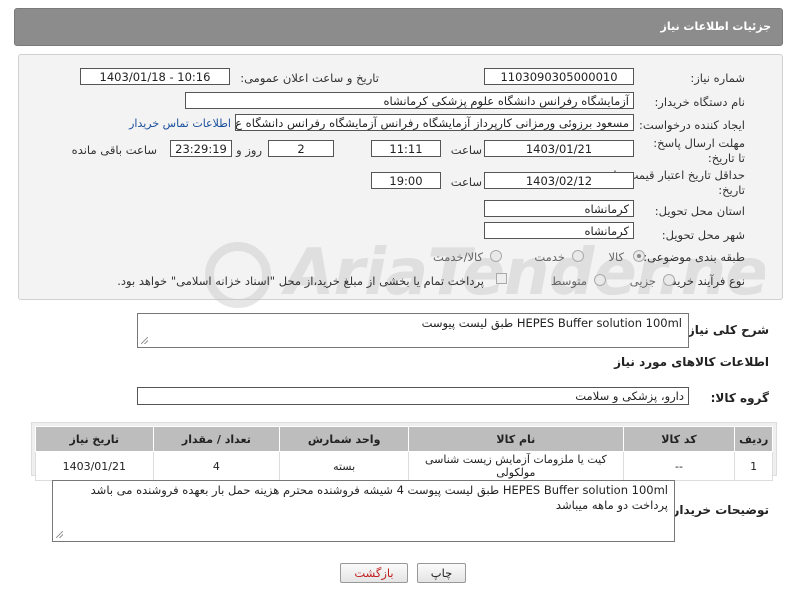 Image resolution: width=789 pixels, height=598 pixels. What do you see at coordinates (568, 281) in the screenshot?
I see `process-medium-label: متوسط` at bounding box center [568, 281].